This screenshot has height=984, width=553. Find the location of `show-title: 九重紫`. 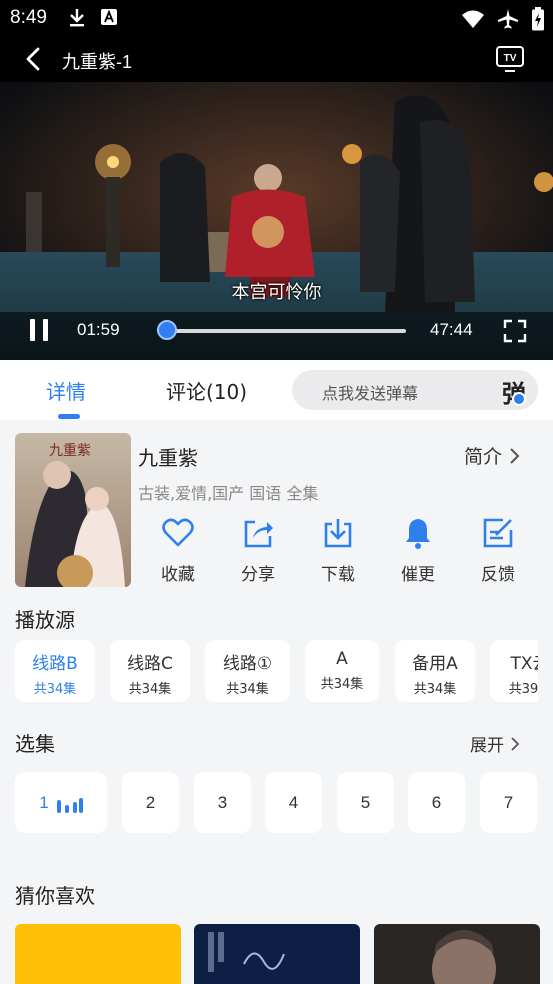

show-title: 九重紫 is located at coordinates (168, 458).